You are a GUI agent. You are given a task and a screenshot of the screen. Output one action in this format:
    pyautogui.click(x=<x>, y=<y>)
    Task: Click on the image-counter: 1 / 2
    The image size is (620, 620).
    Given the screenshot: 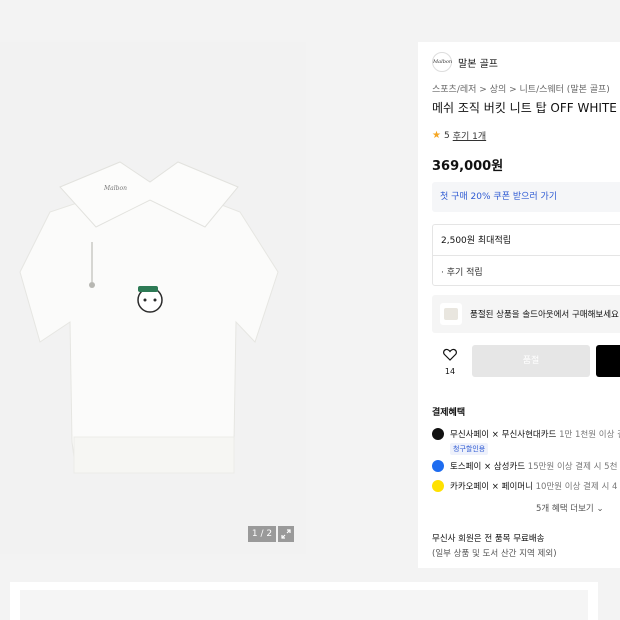 What is the action you would take?
    pyautogui.click(x=262, y=534)
    